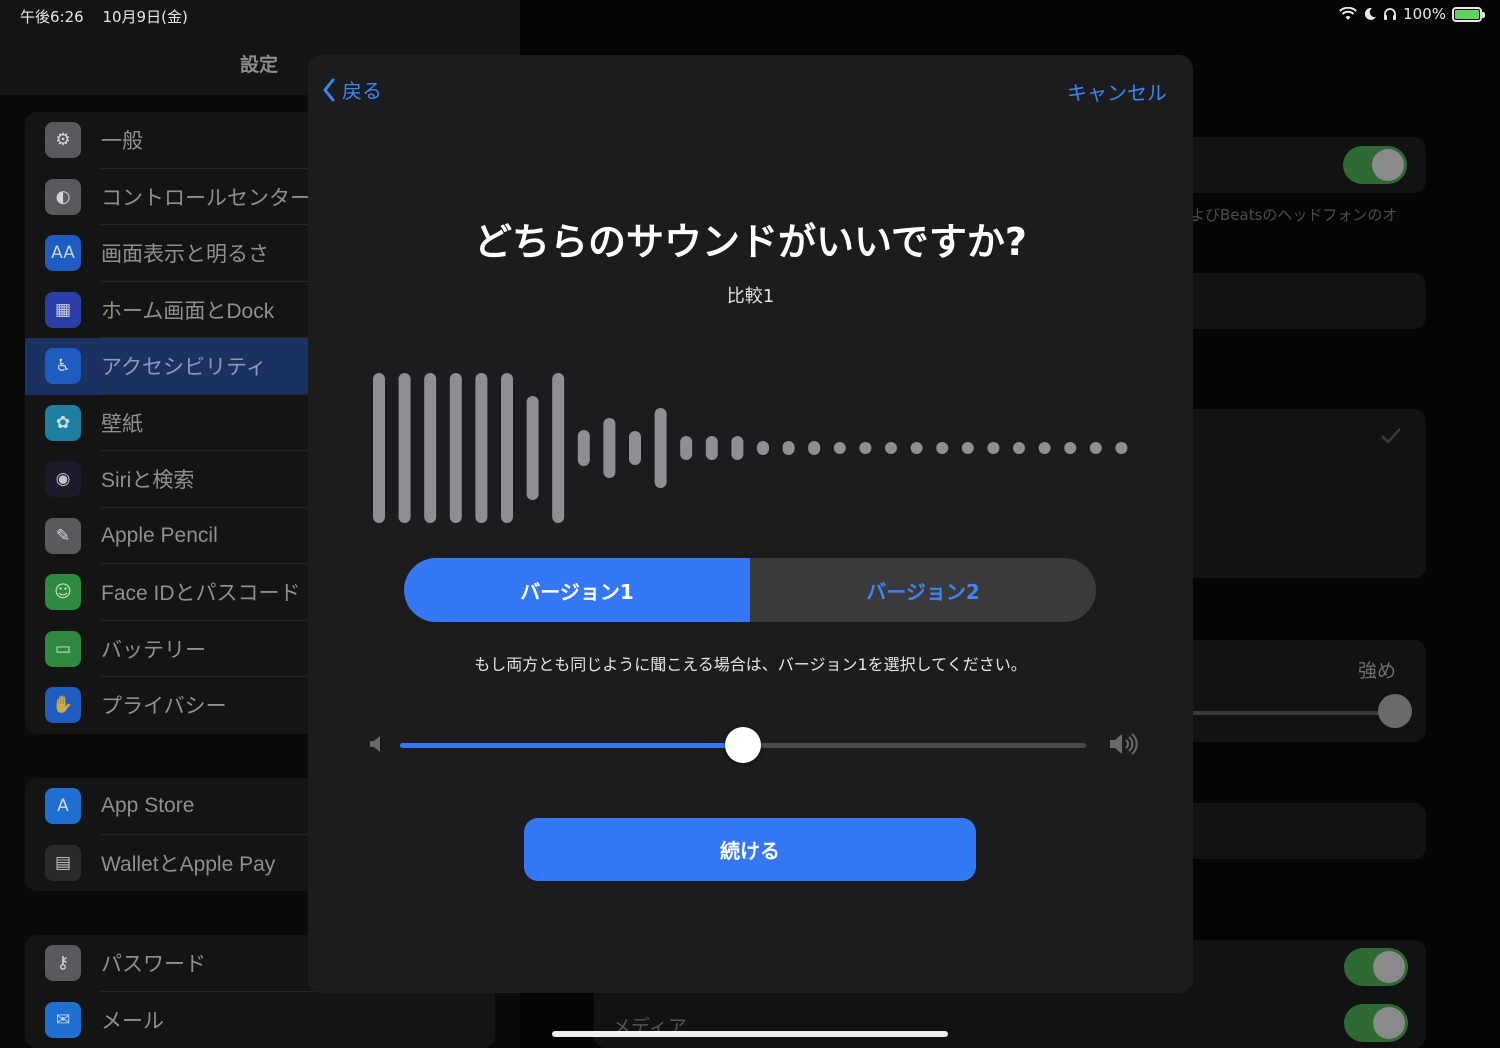 The image size is (1500, 1048). I want to click on headphones-icon, so click(1390, 14).